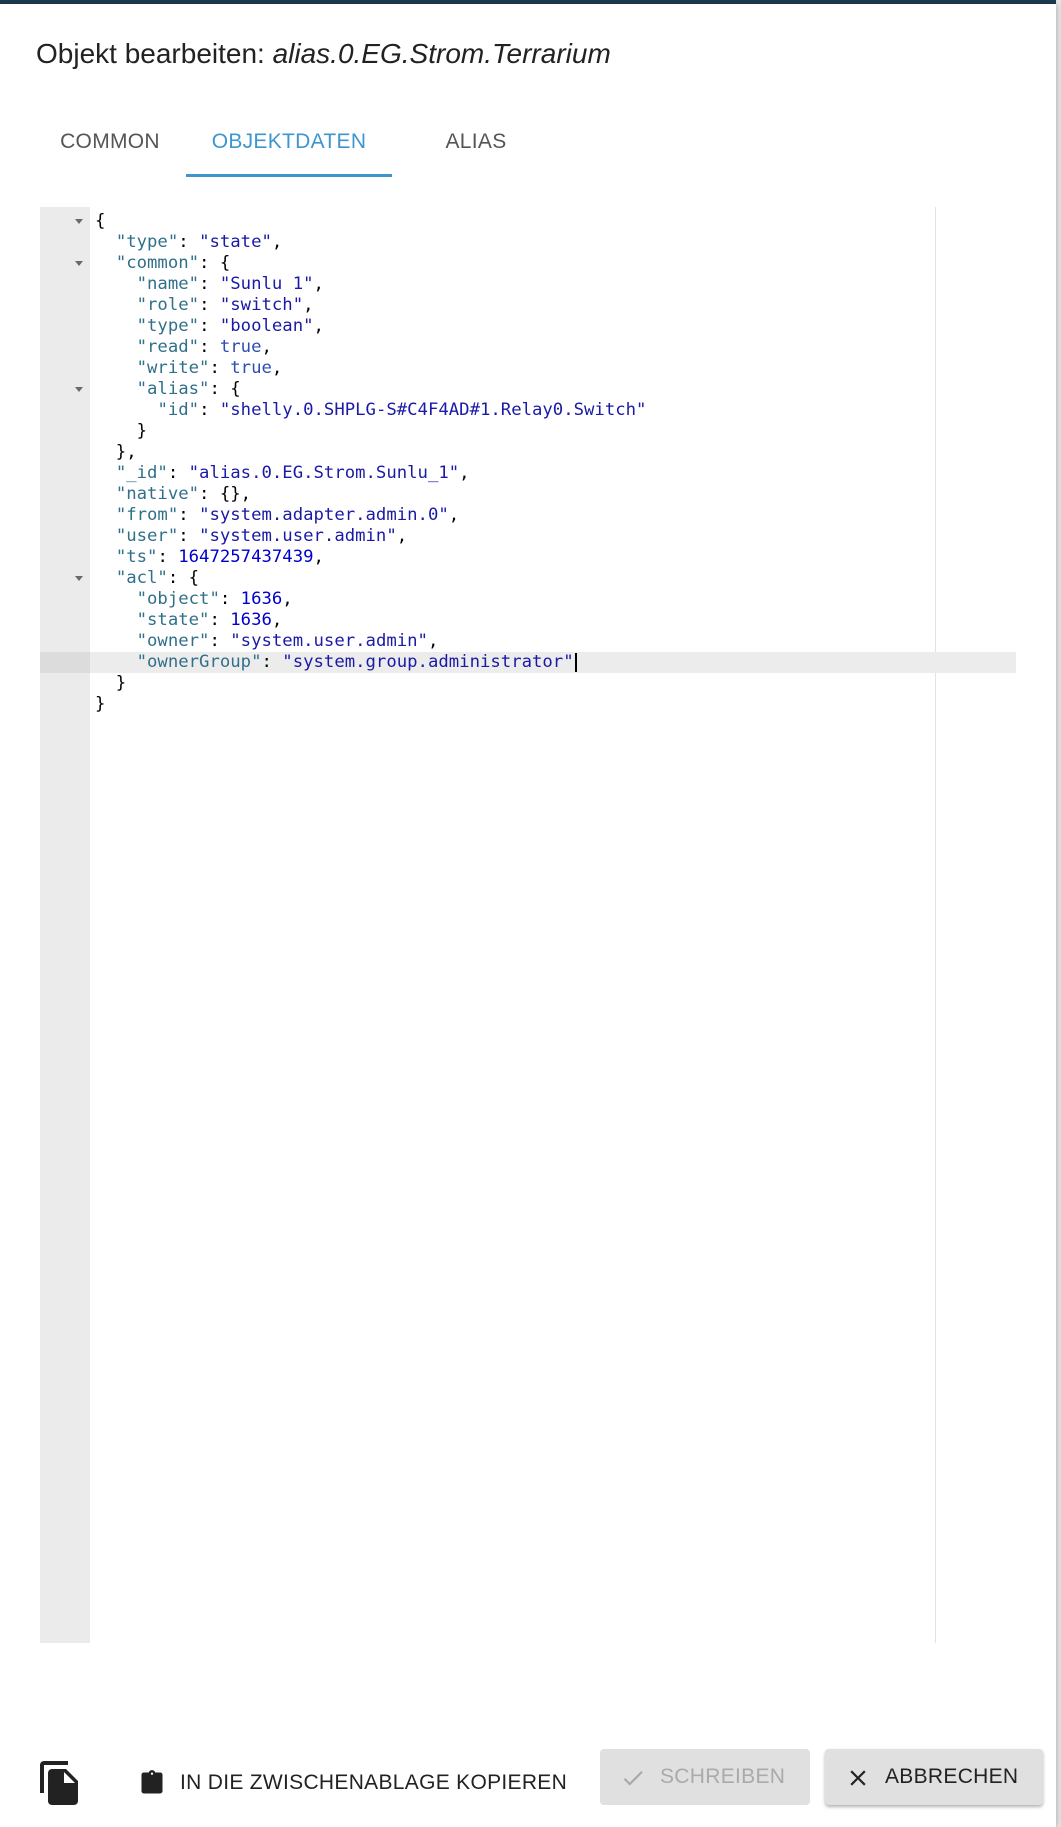 The height and width of the screenshot is (1827, 1061). I want to click on copy-file-button, so click(60, 1783).